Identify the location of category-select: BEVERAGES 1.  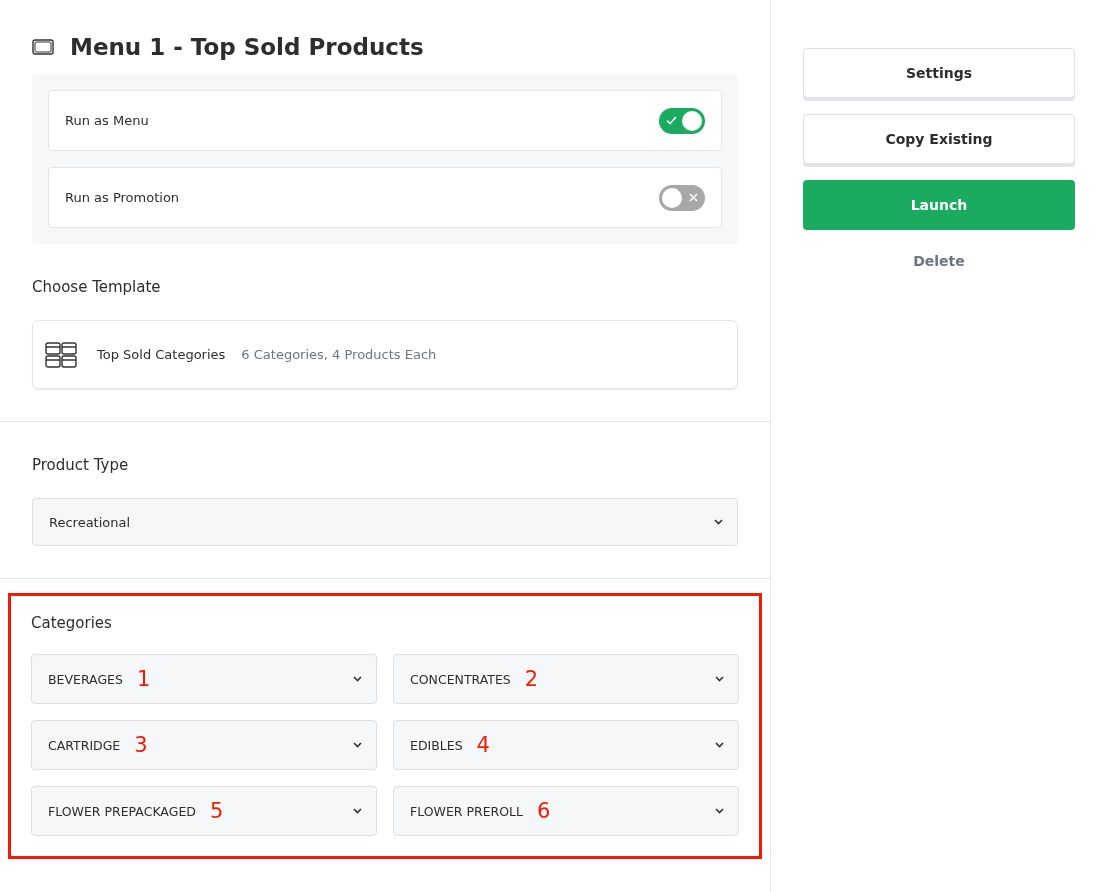
(204, 679).